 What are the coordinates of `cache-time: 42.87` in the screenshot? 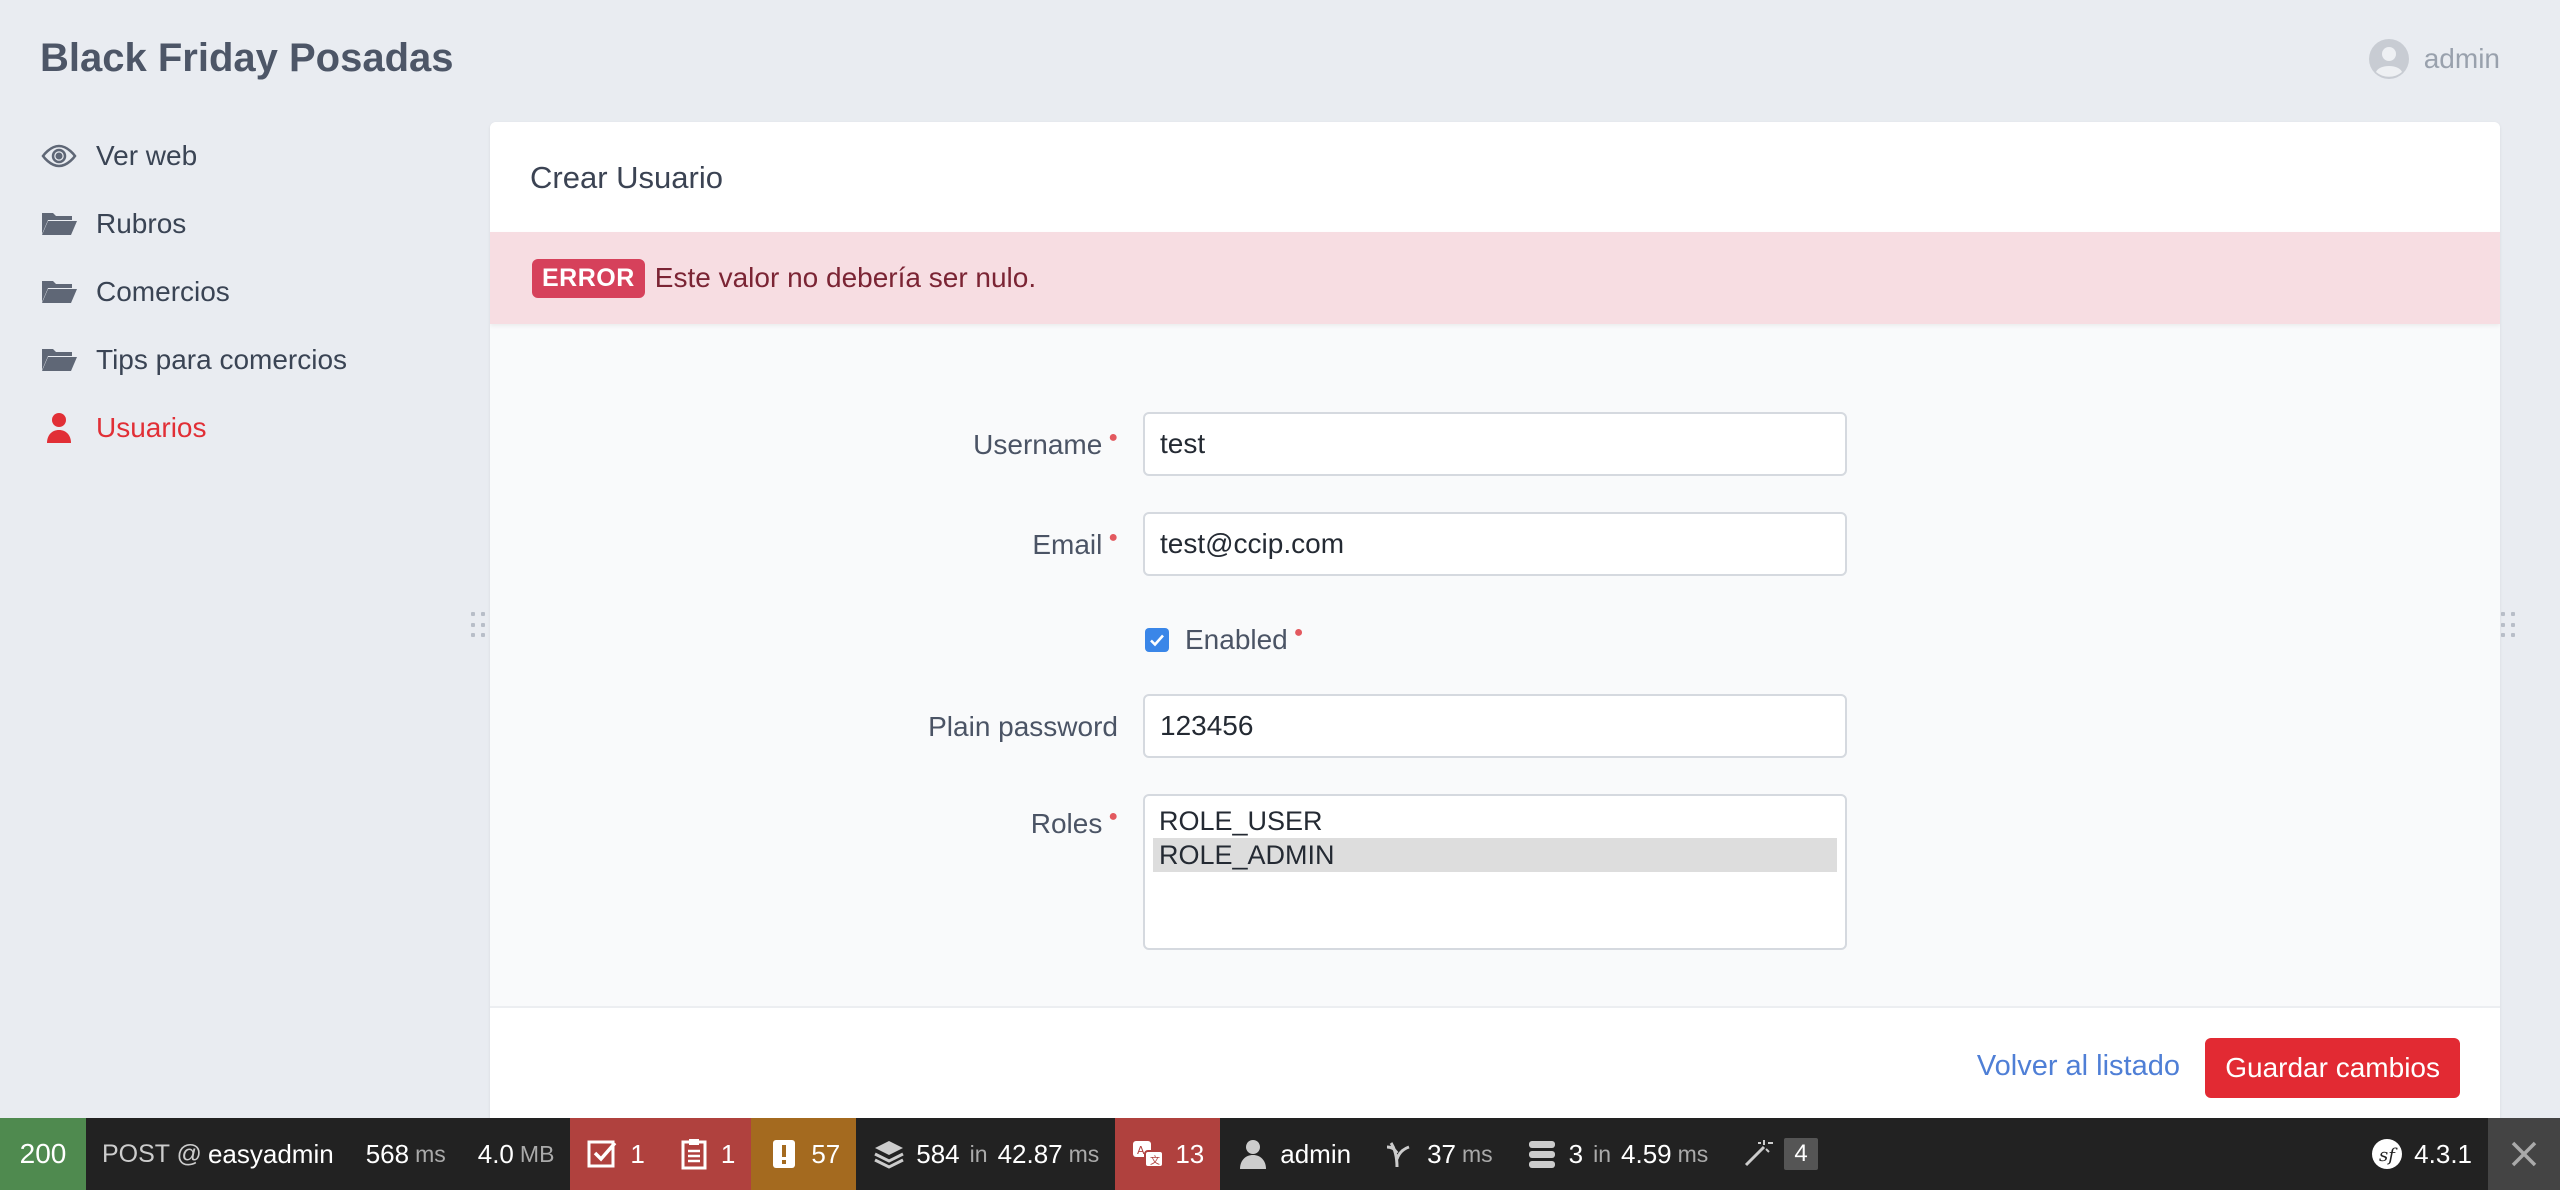 It's located at (1030, 1153).